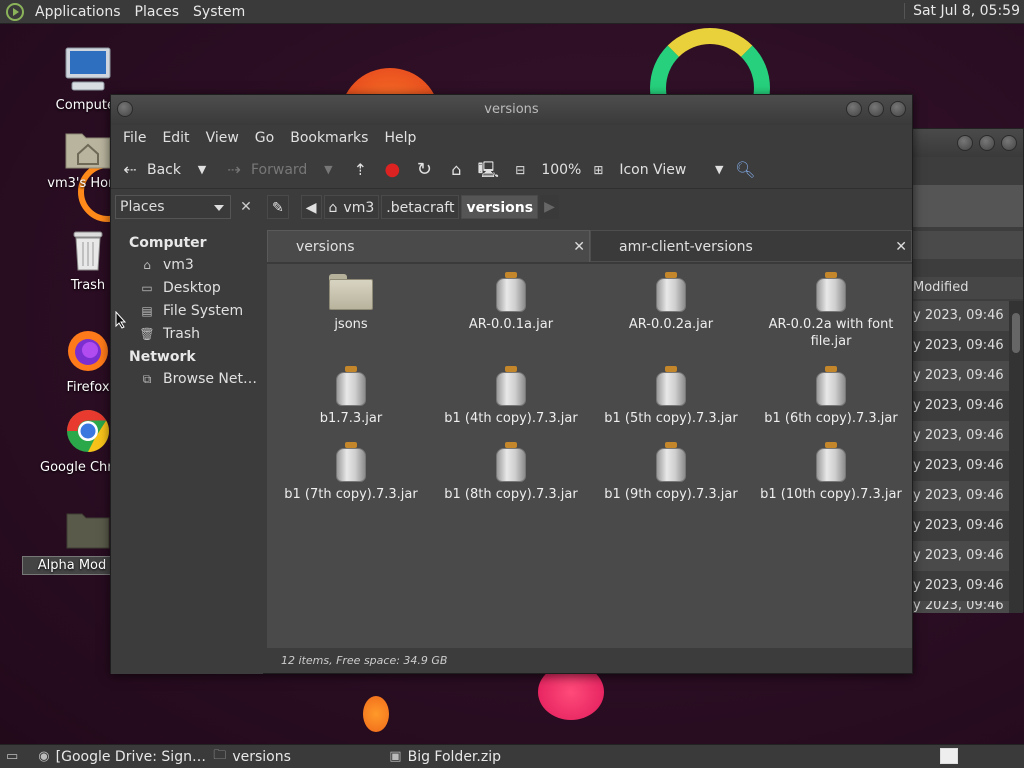  I want to click on file-item: b1 (7th copy).7.3.jar, so click(351, 472).